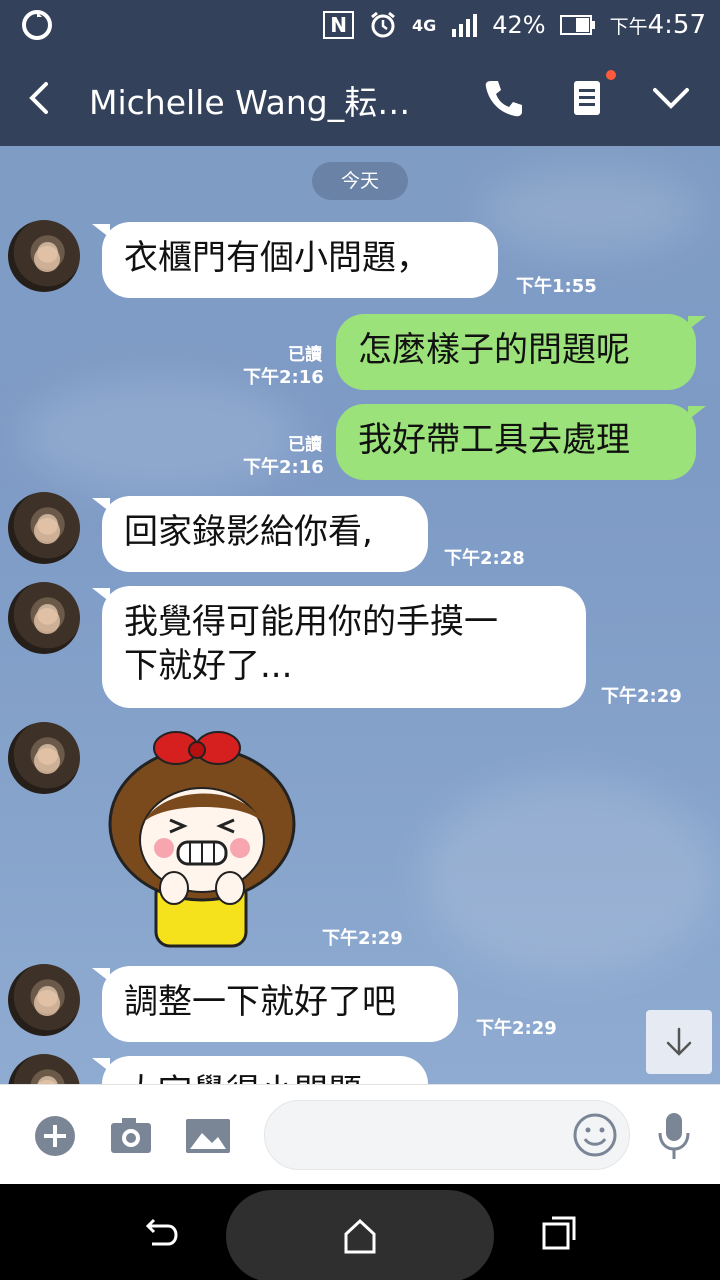 This screenshot has width=720, height=1280. What do you see at coordinates (383, 24) in the screenshot?
I see `alarm-icon` at bounding box center [383, 24].